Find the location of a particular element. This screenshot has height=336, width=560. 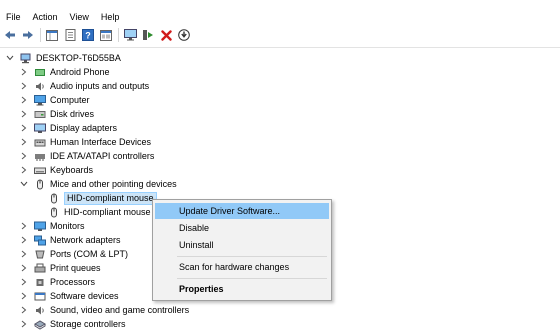

printer-icon is located at coordinates (40, 268).